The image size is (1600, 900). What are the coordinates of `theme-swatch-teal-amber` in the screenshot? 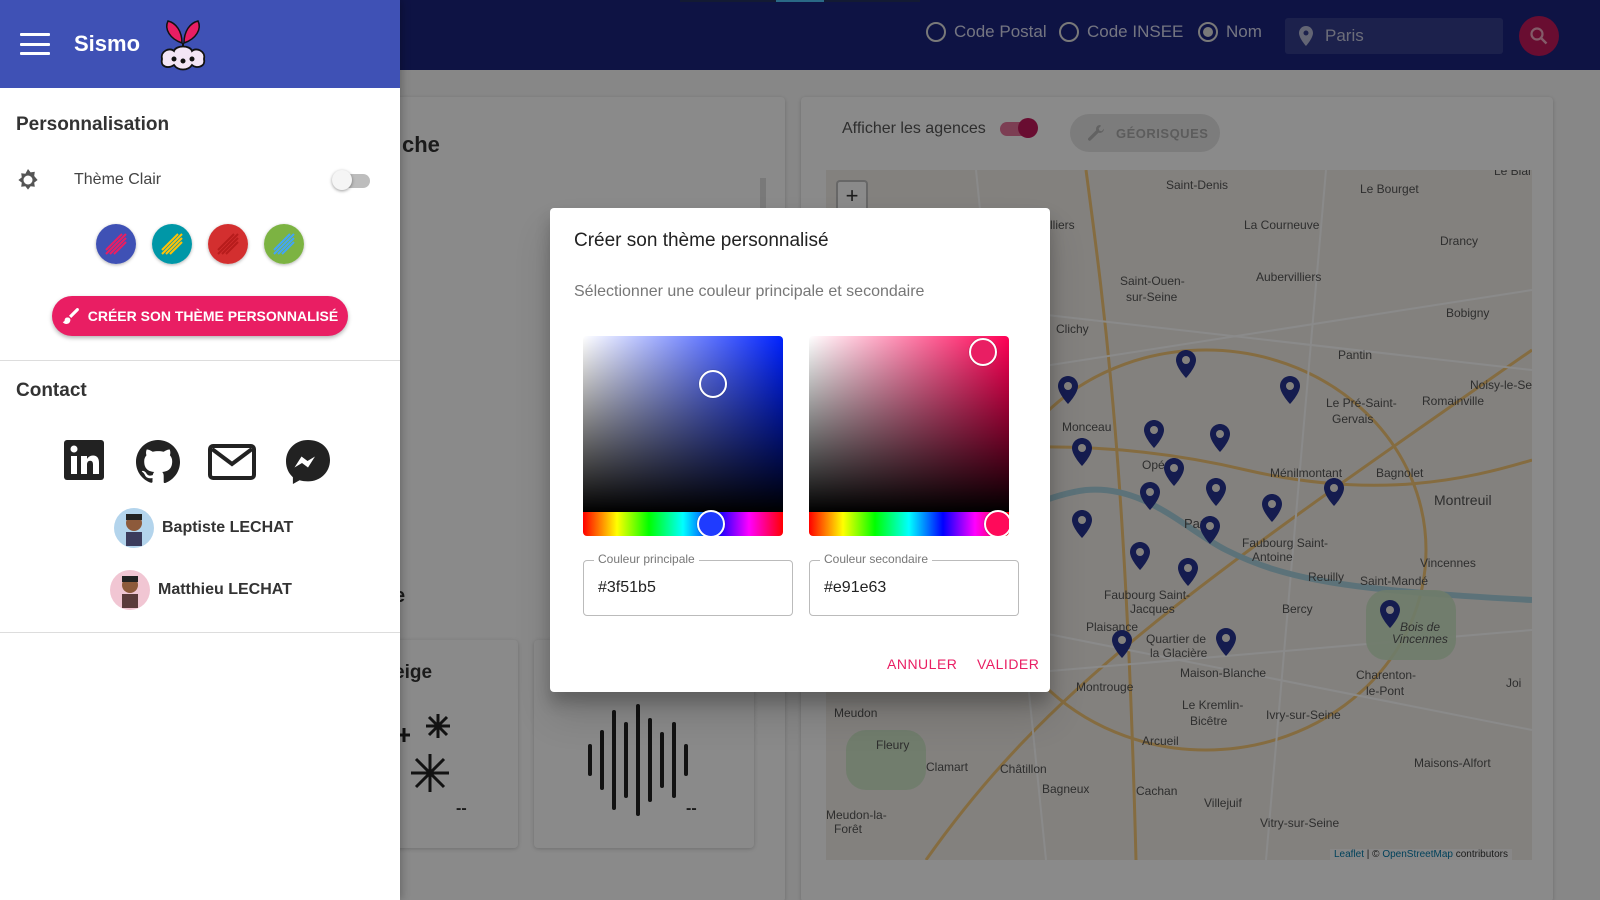 It's located at (172, 244).